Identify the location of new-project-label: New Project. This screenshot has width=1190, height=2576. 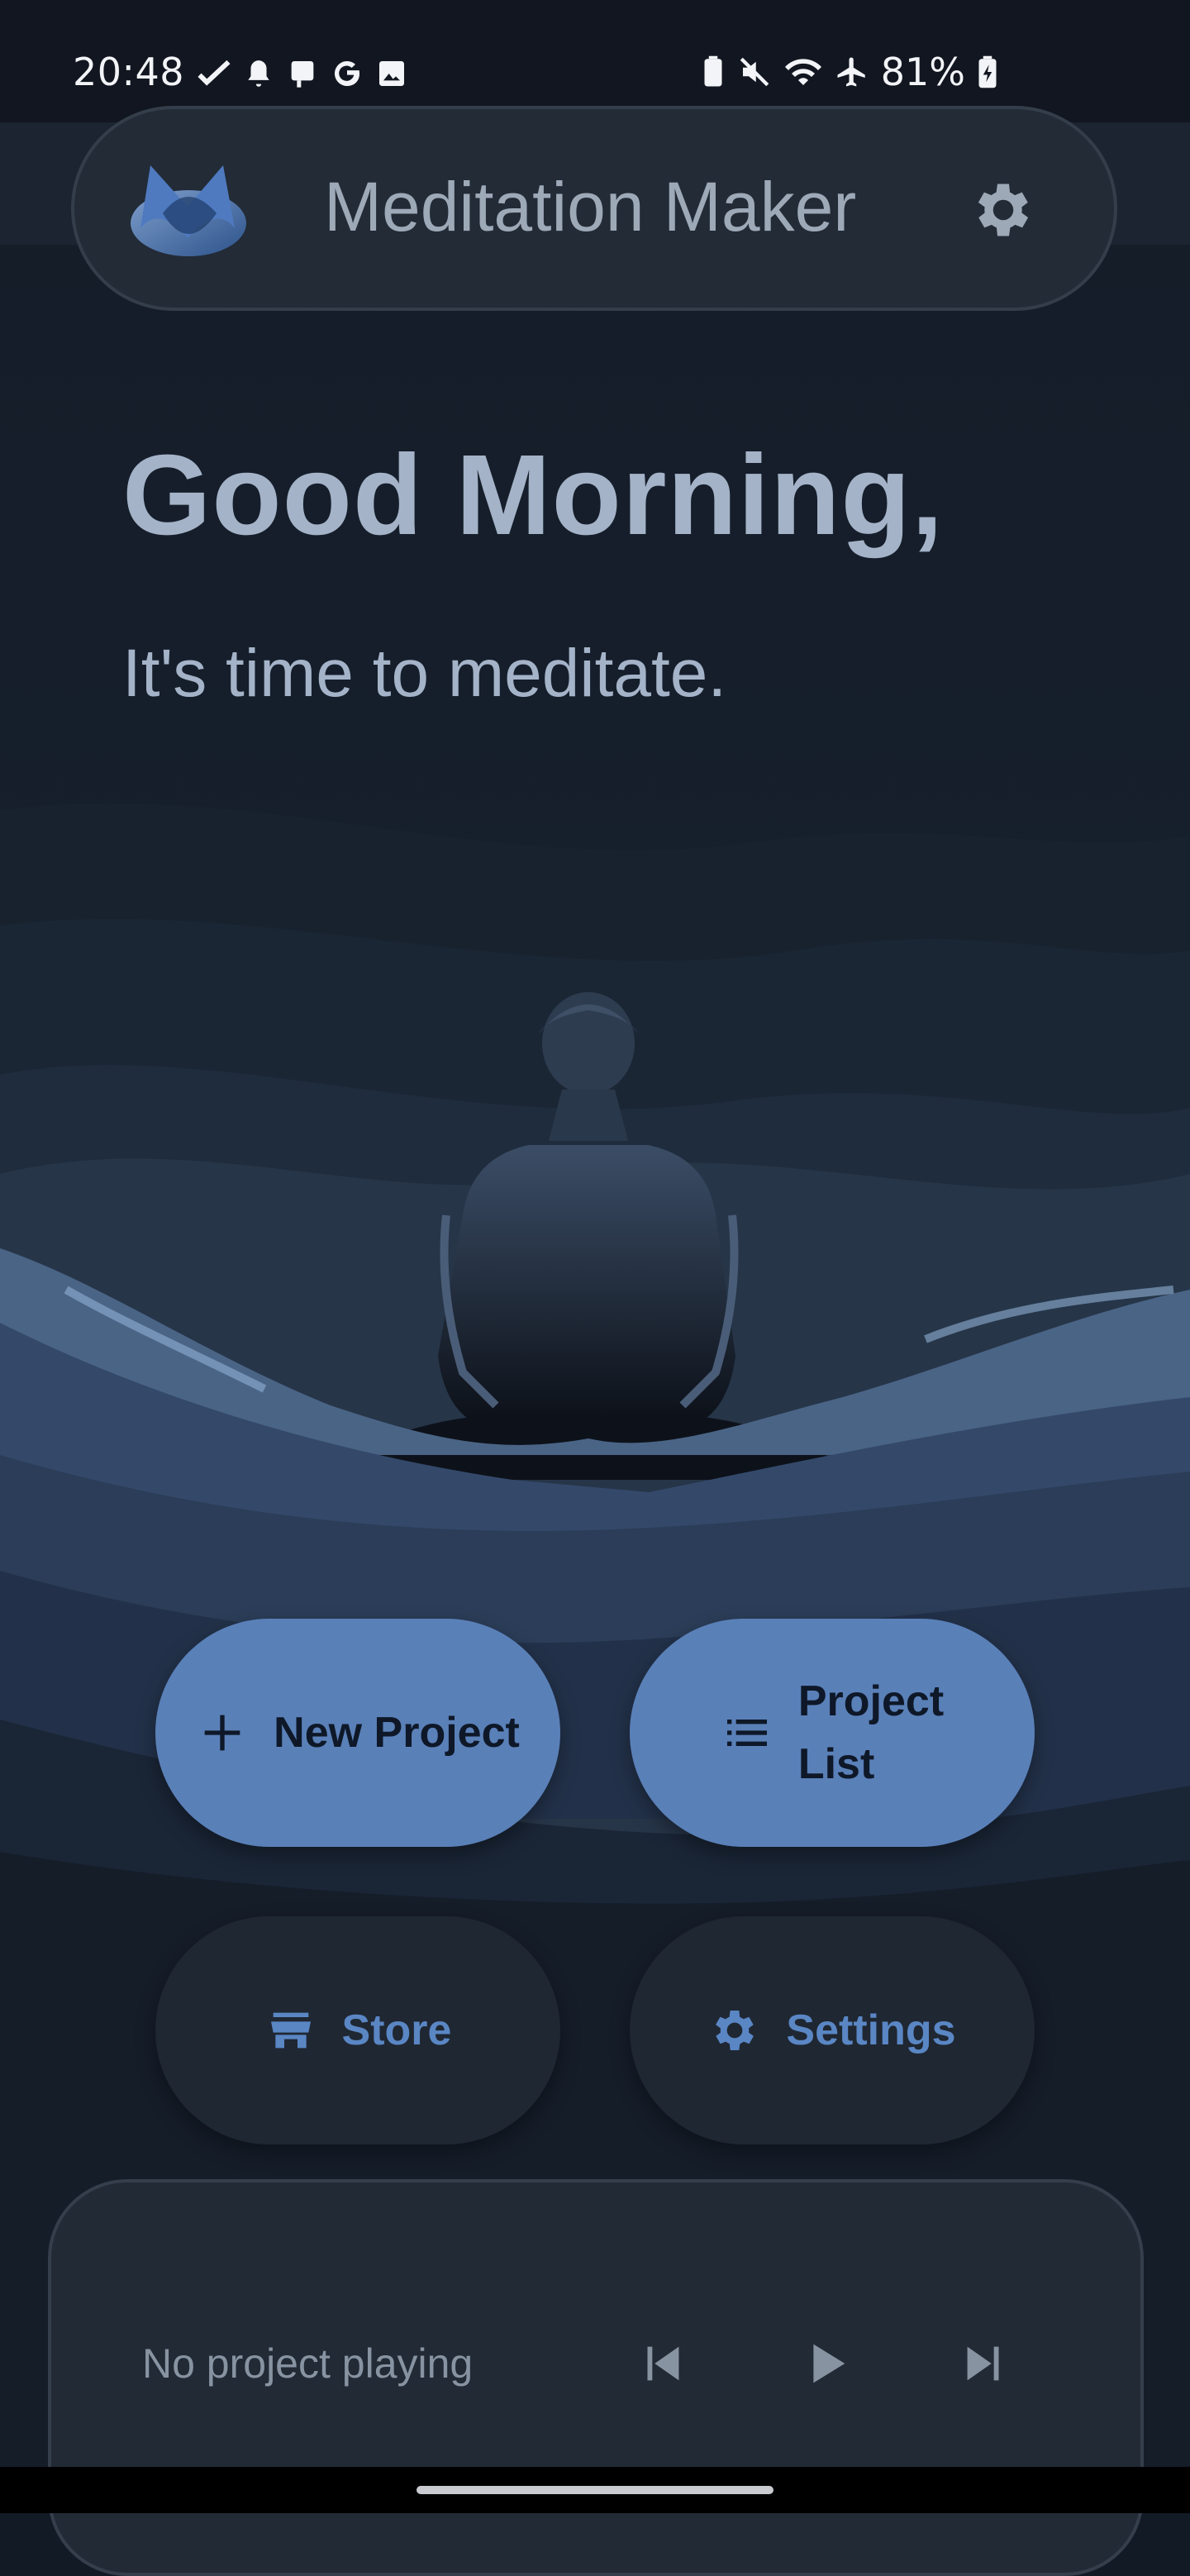
(397, 1733).